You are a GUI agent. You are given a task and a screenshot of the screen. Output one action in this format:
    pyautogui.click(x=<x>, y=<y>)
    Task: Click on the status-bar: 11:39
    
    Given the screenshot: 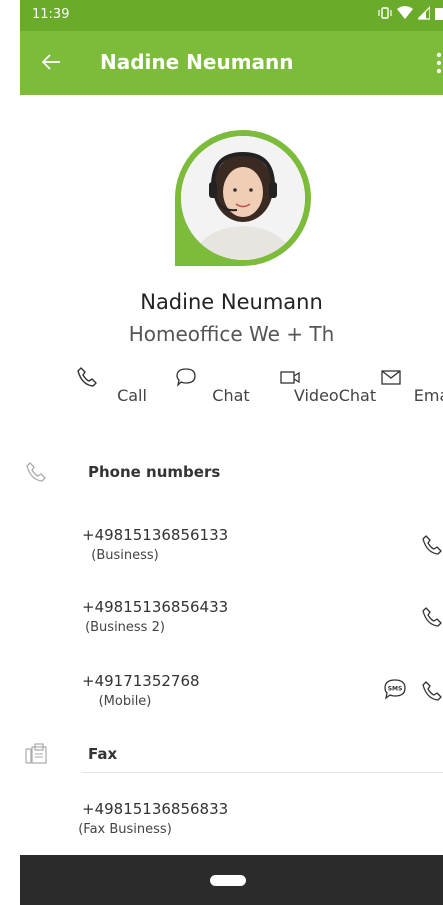 What is the action you would take?
    pyautogui.click(x=231, y=15)
    